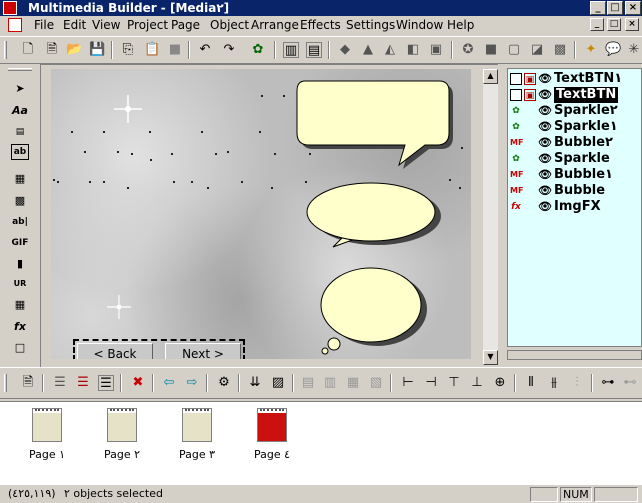  Describe the element at coordinates (128, 50) in the screenshot. I see `copy-icon: ⎘` at that location.